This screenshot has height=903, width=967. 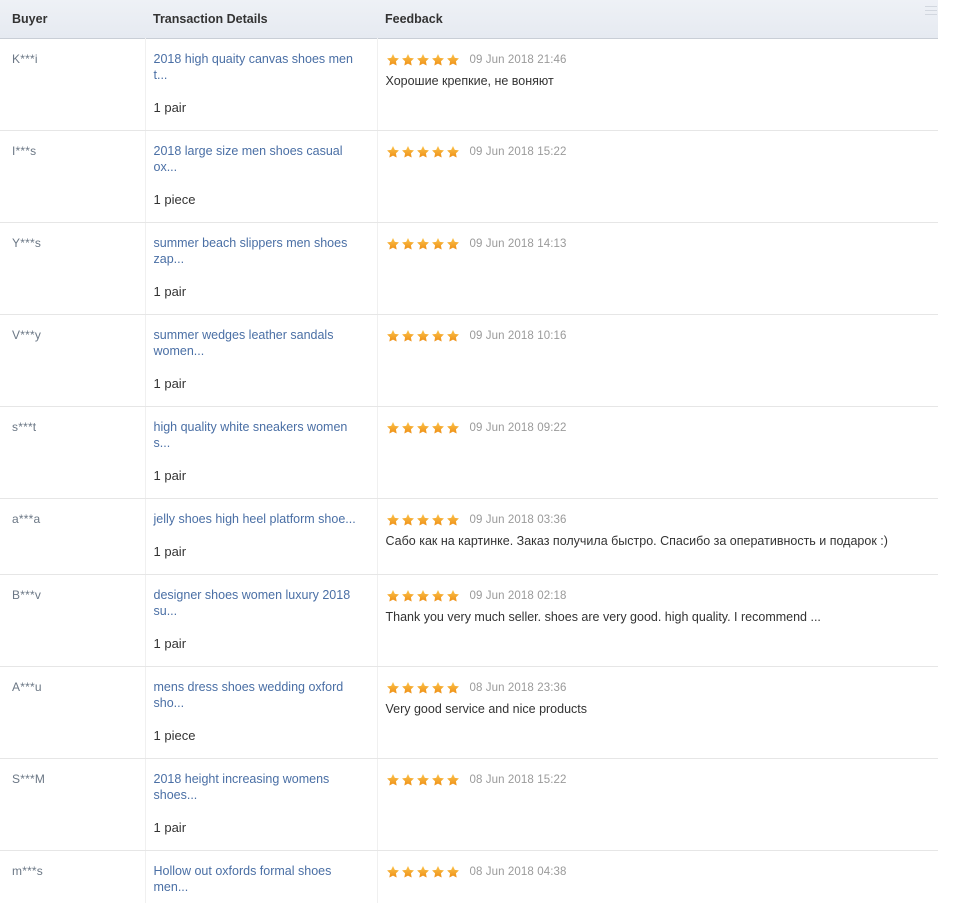 What do you see at coordinates (27, 243) in the screenshot?
I see `buyer-name: Y***s` at bounding box center [27, 243].